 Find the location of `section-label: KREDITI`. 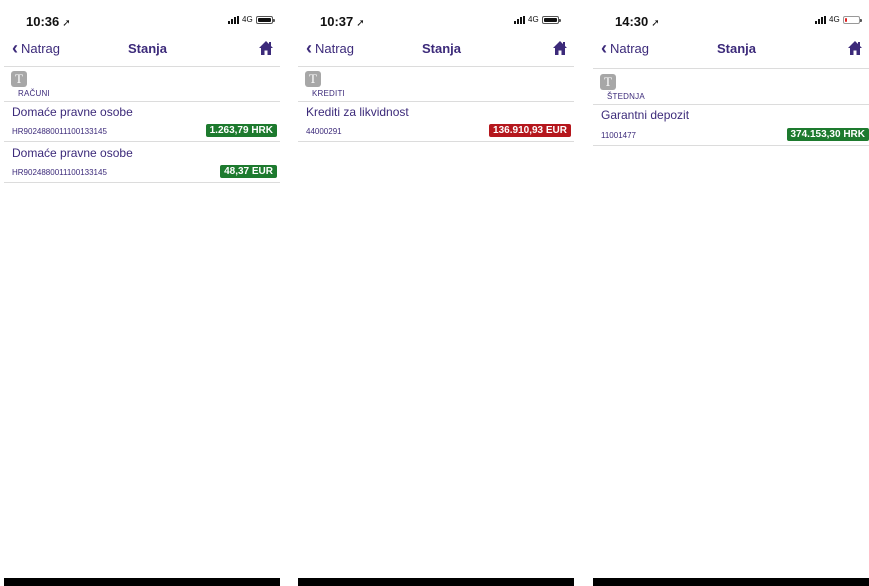

section-label: KREDITI is located at coordinates (328, 93).